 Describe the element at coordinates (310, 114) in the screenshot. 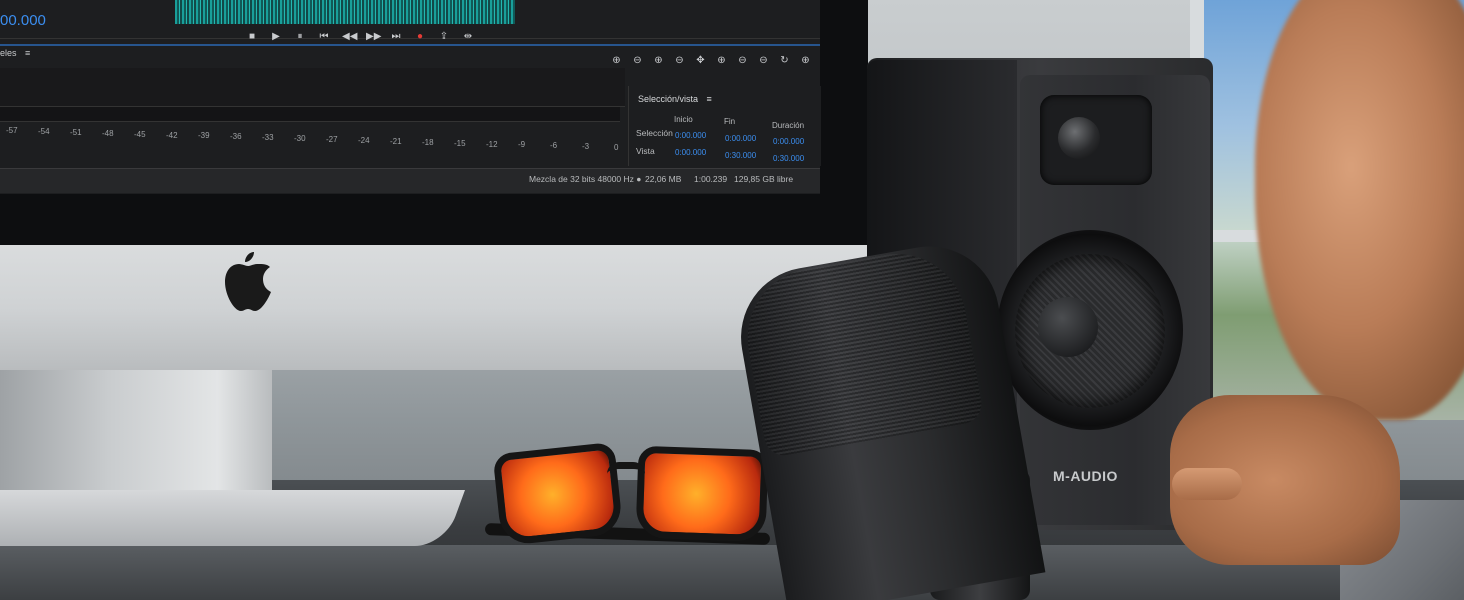

I see `level-meter-bar` at that location.